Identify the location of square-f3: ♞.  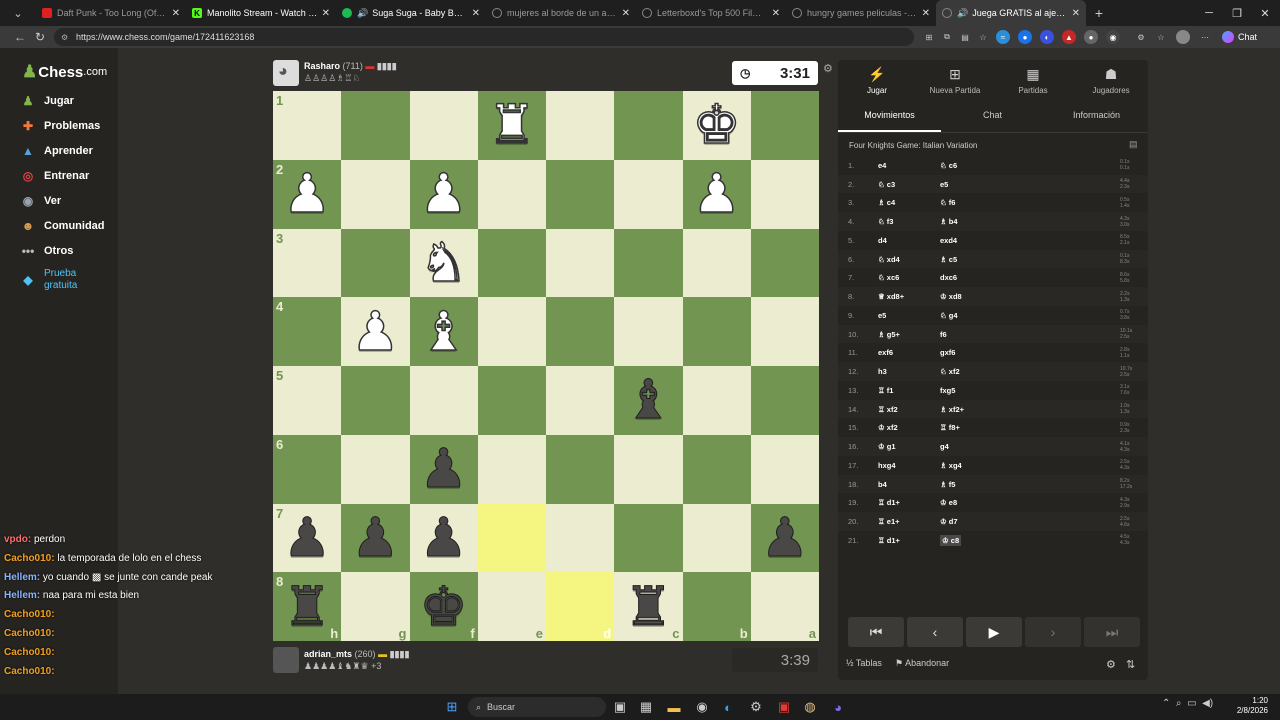
(443, 263).